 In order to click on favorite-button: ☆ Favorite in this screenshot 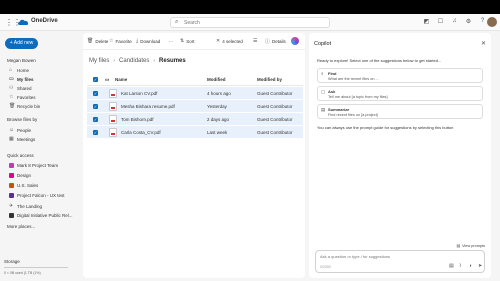, I will do `click(120, 41)`.